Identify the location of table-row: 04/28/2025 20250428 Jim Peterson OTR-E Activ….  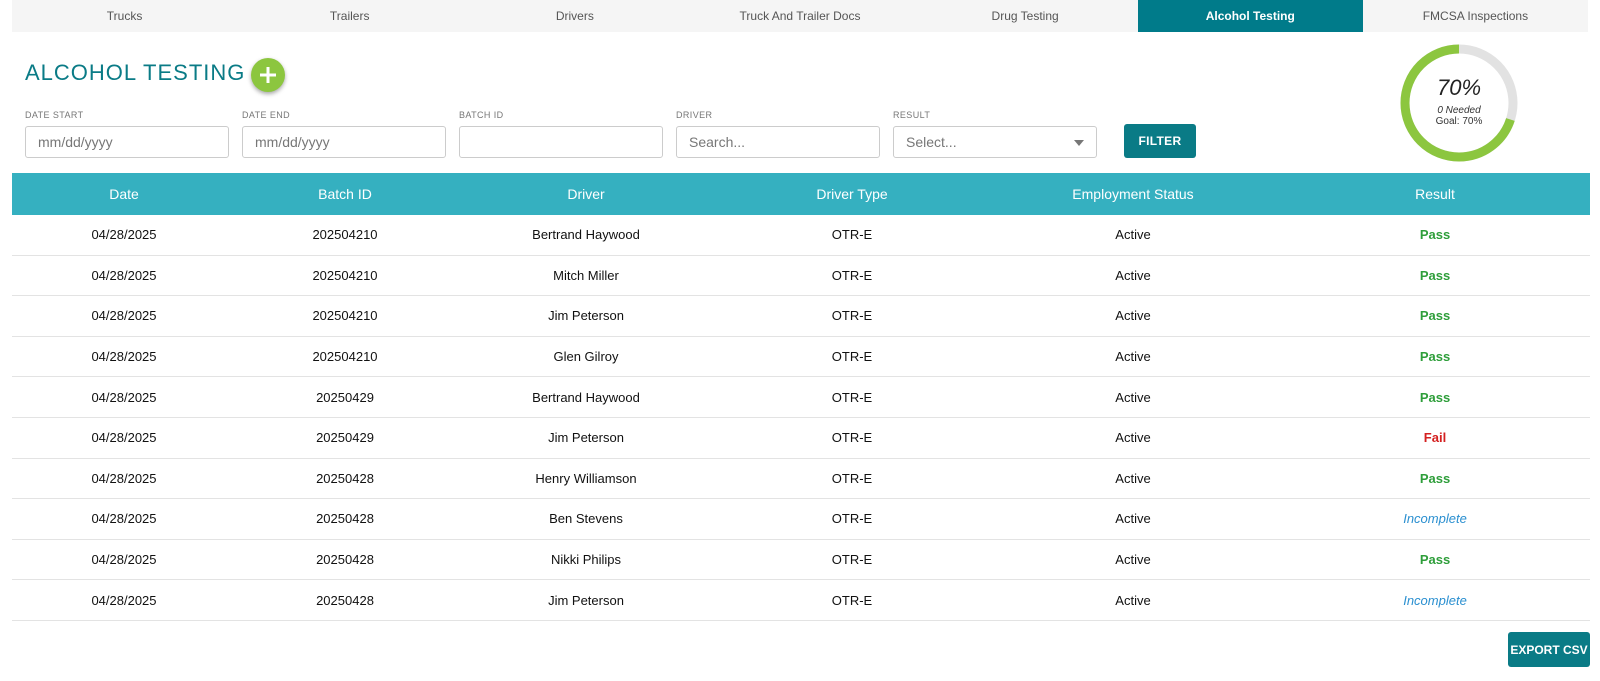
(801, 600).